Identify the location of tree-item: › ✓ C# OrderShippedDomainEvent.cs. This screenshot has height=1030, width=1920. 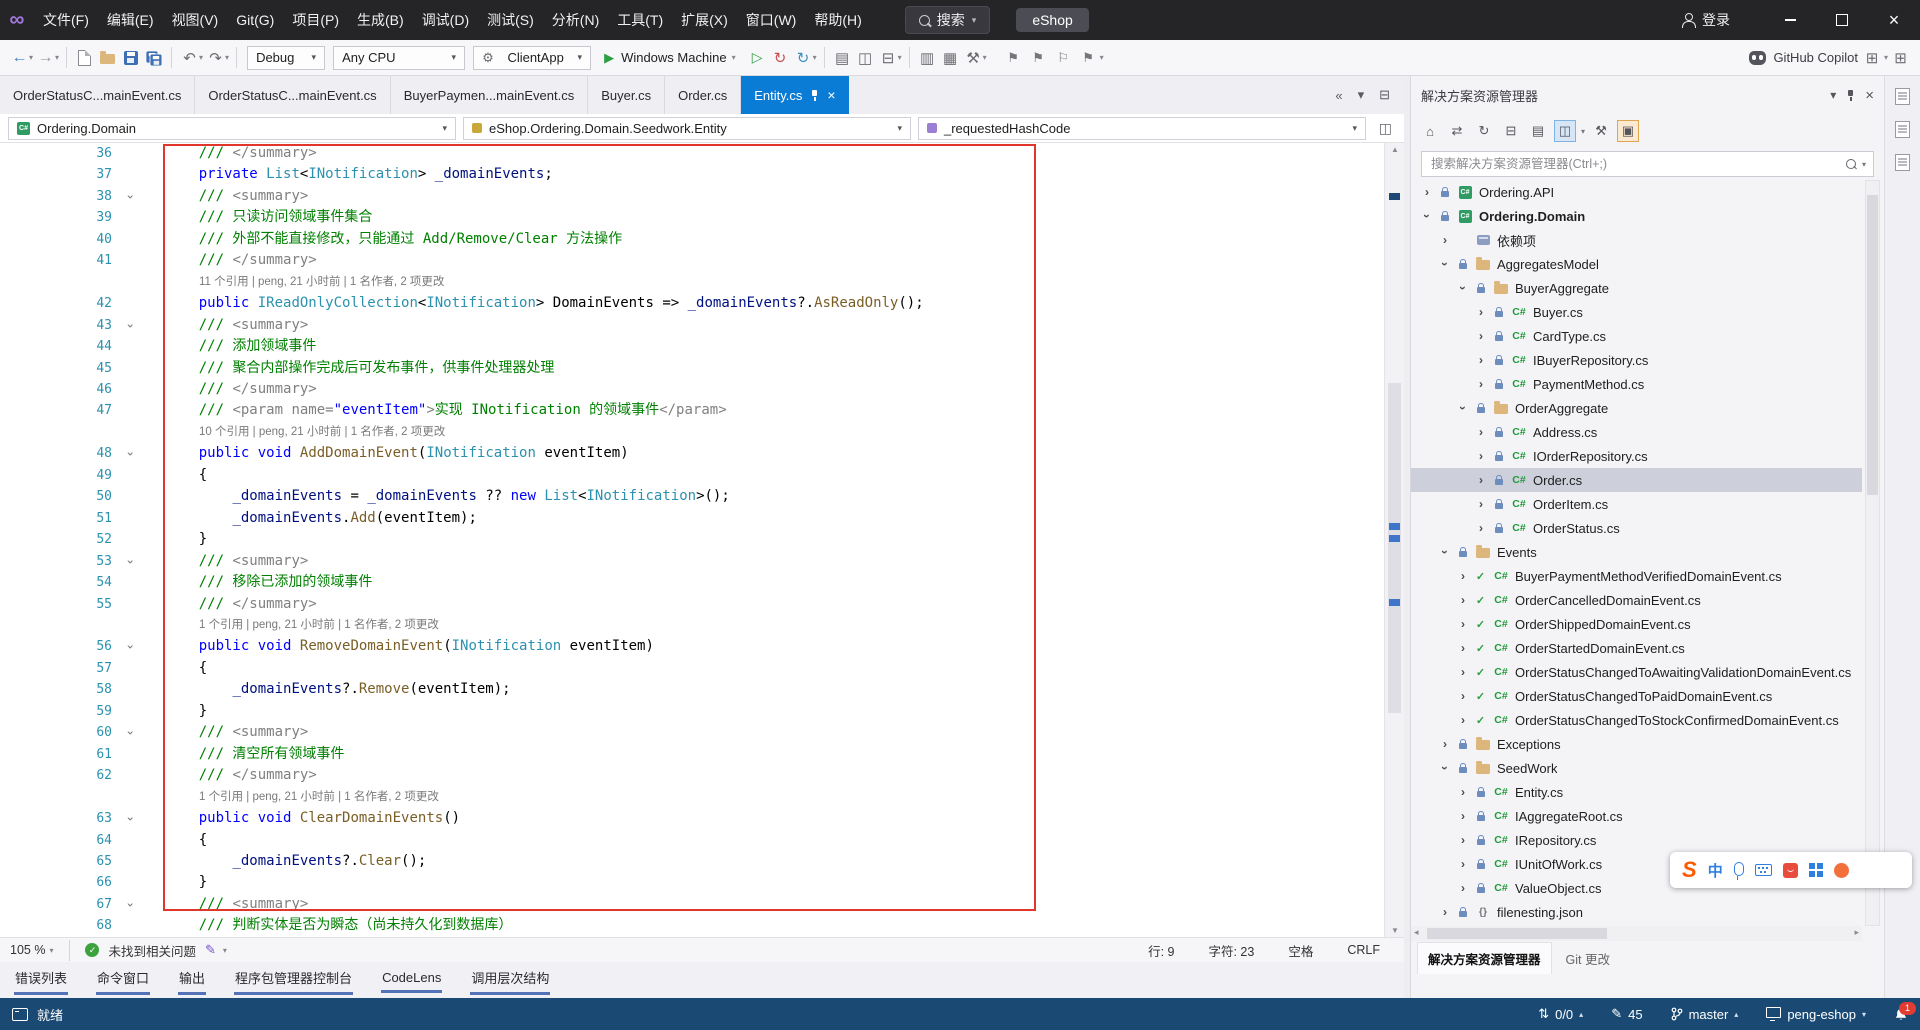
(1636, 624).